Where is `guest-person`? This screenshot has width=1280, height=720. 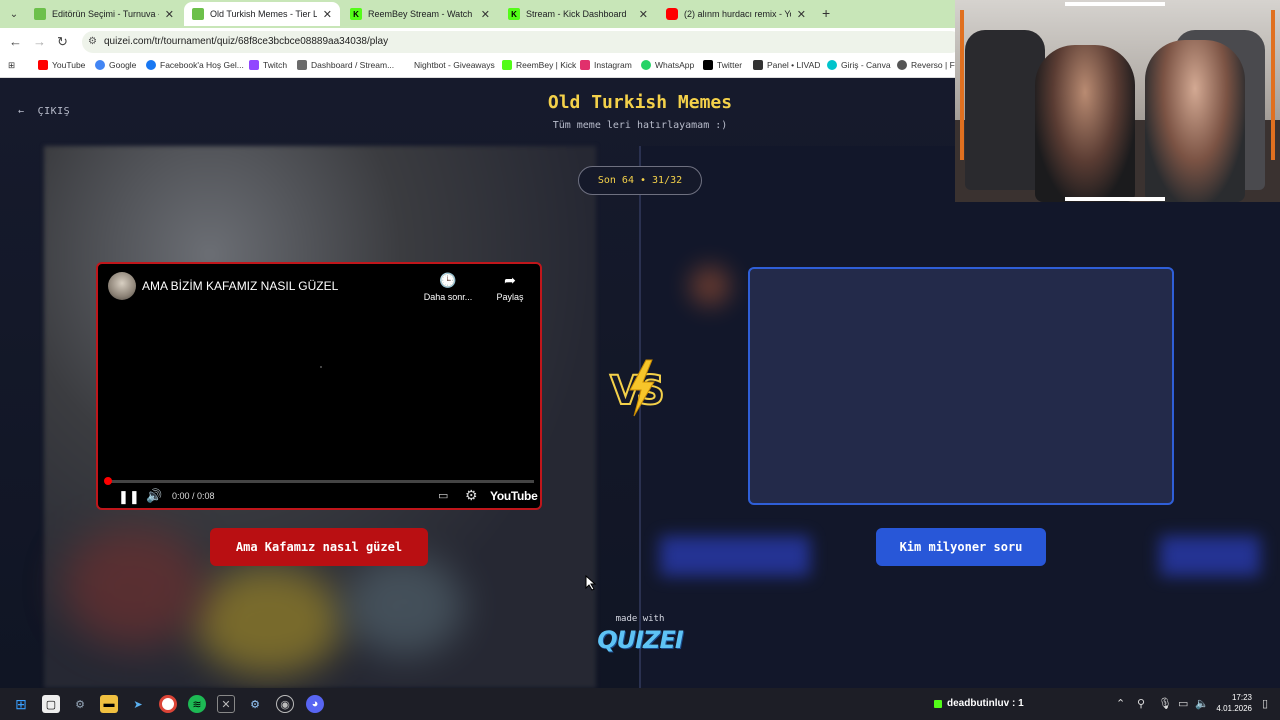
guest-person is located at coordinates (1195, 121).